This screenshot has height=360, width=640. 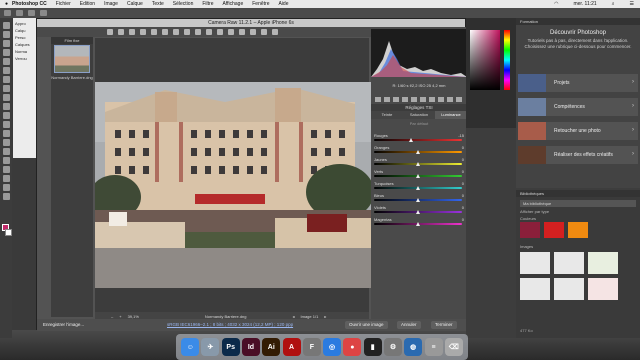 I want to click on menu-texte: Texte, so click(x=158, y=4).